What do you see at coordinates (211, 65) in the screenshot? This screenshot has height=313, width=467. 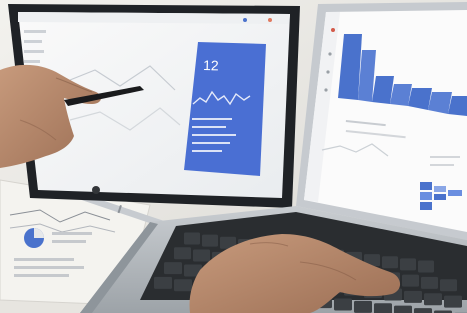 I see `tablet-panel-number: 12` at bounding box center [211, 65].